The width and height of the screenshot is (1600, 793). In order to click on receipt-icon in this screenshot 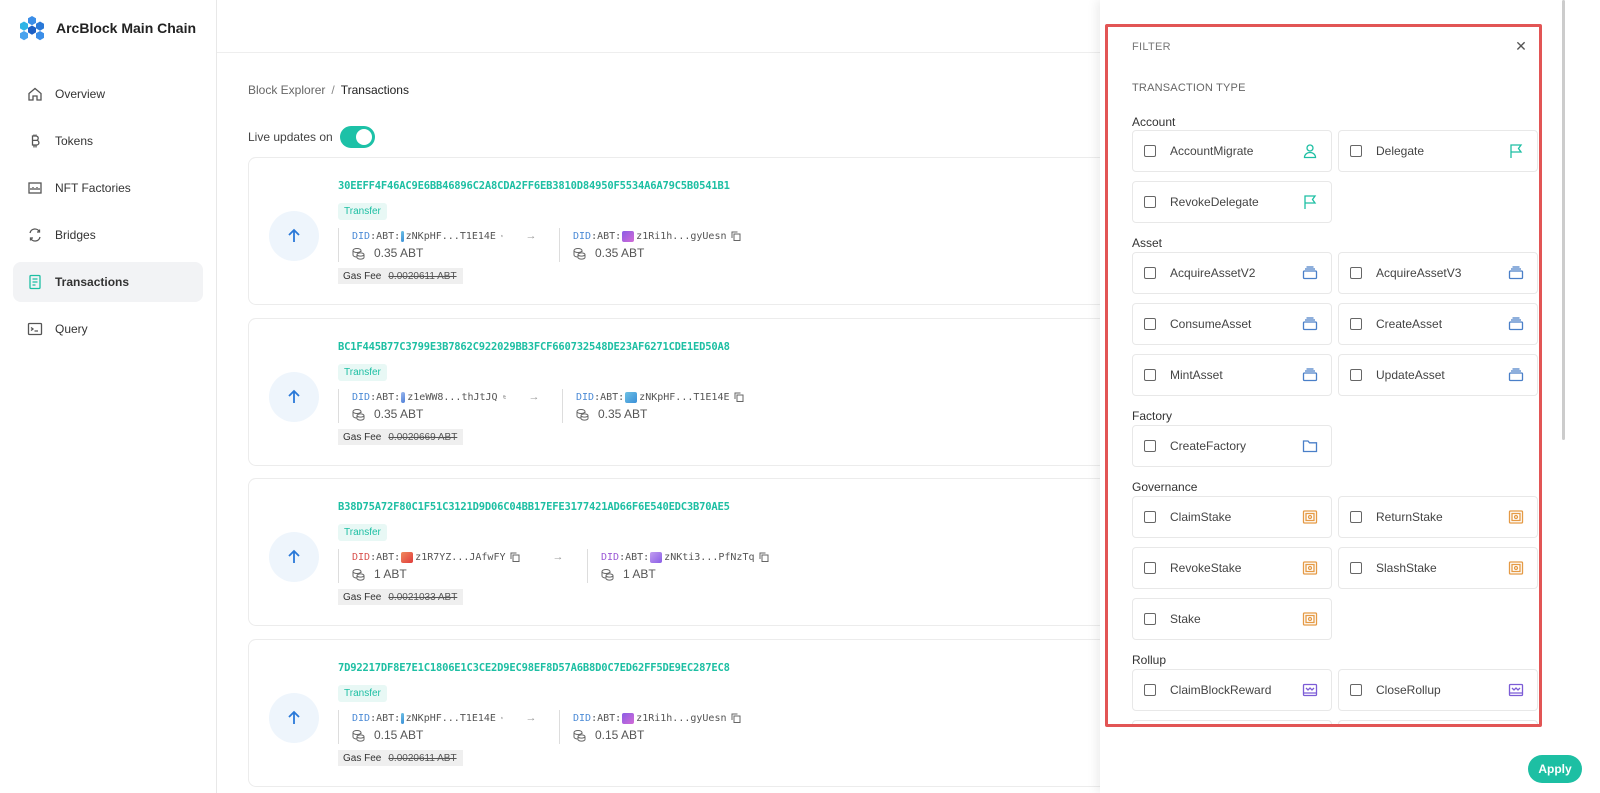, I will do `click(35, 282)`.